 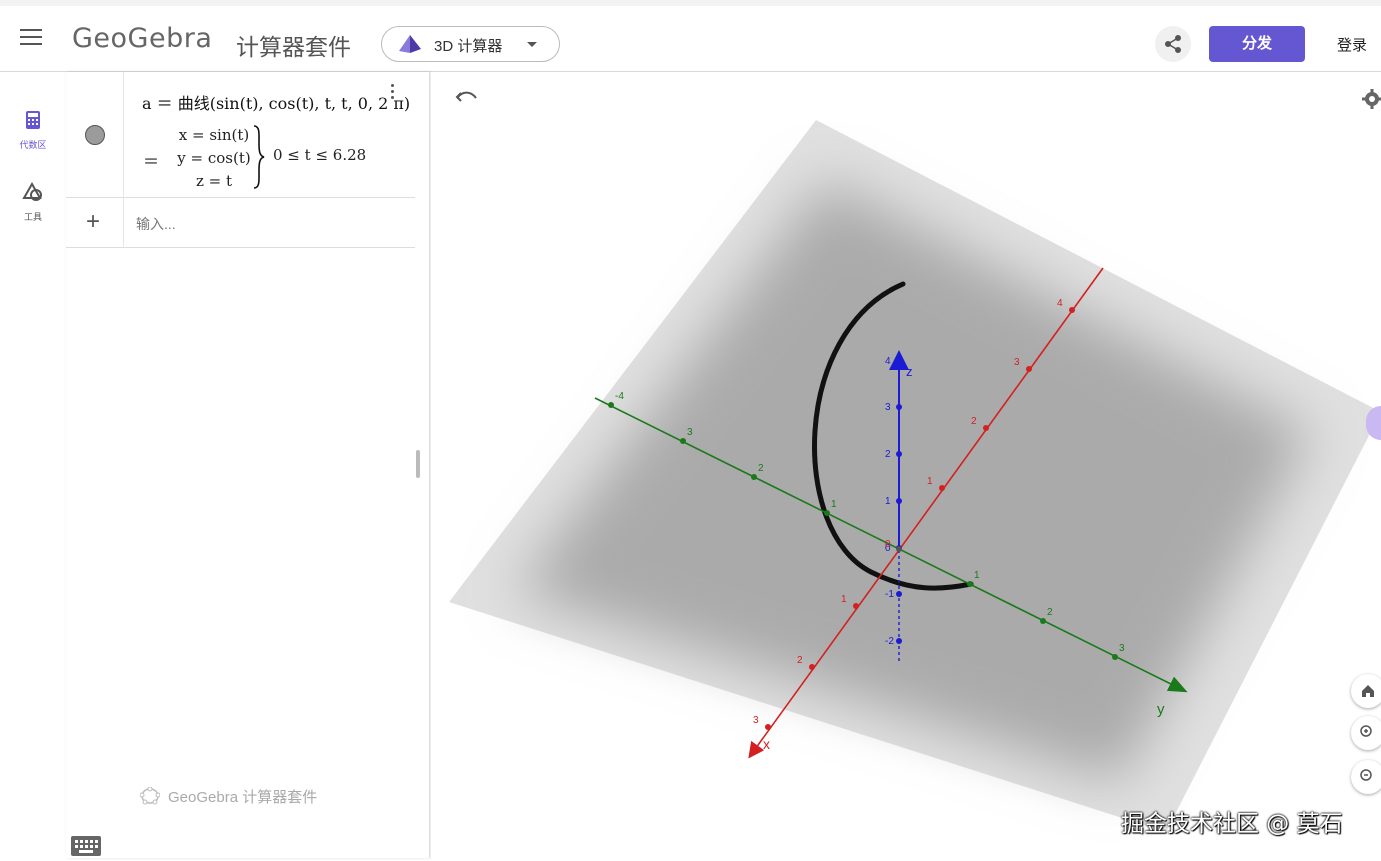 I want to click on app-selector-dropdown: 3D 计算器, so click(x=470, y=44).